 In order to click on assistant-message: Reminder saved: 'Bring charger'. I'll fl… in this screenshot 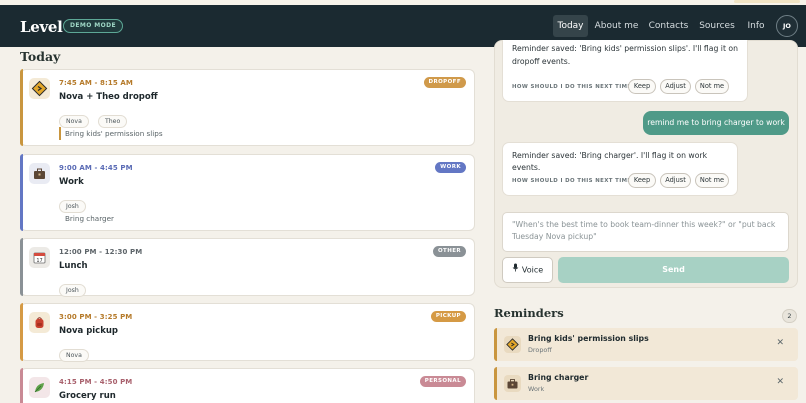, I will do `click(620, 169)`.